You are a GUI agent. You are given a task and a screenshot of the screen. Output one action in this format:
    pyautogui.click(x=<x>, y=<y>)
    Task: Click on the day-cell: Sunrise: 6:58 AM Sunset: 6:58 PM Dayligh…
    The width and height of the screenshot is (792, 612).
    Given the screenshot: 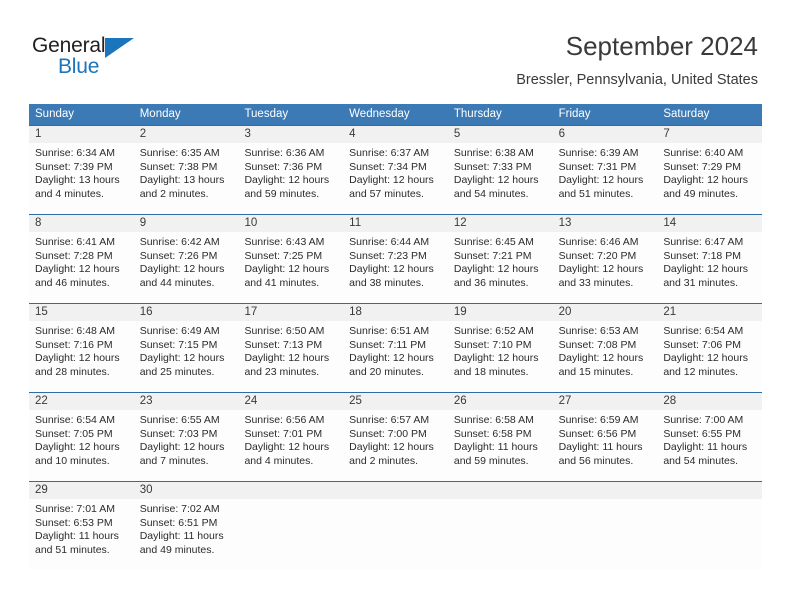 What is the action you would take?
    pyautogui.click(x=500, y=445)
    